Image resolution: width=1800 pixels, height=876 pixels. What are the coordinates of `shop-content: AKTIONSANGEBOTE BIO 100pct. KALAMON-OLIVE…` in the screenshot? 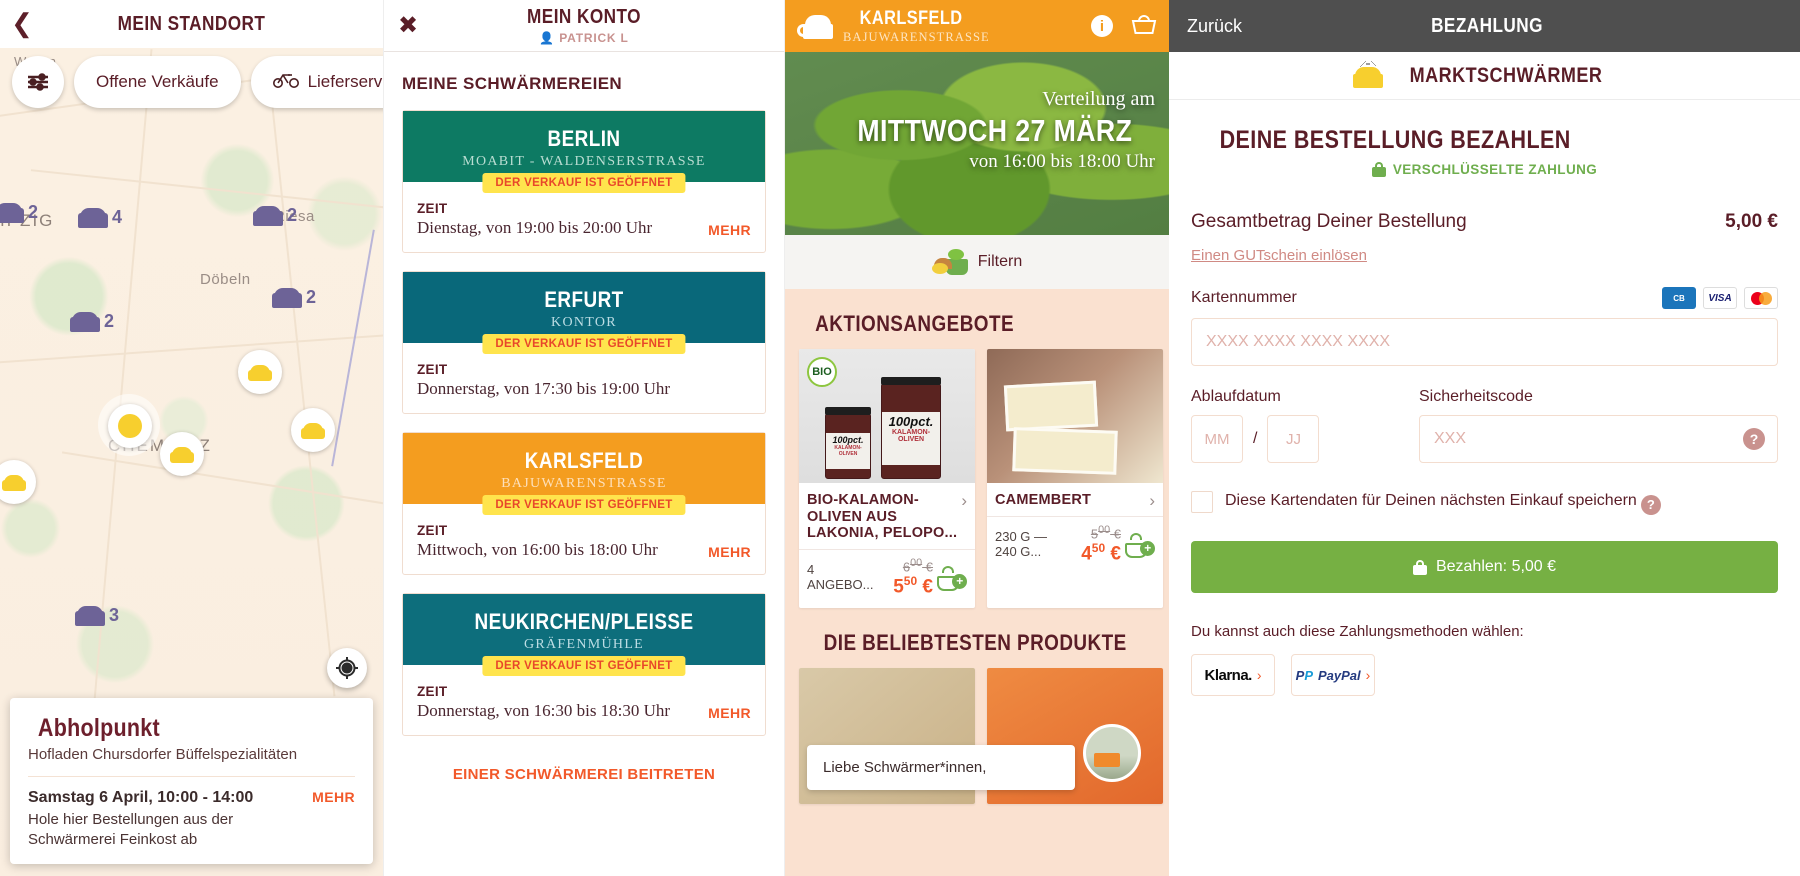 It's located at (977, 582).